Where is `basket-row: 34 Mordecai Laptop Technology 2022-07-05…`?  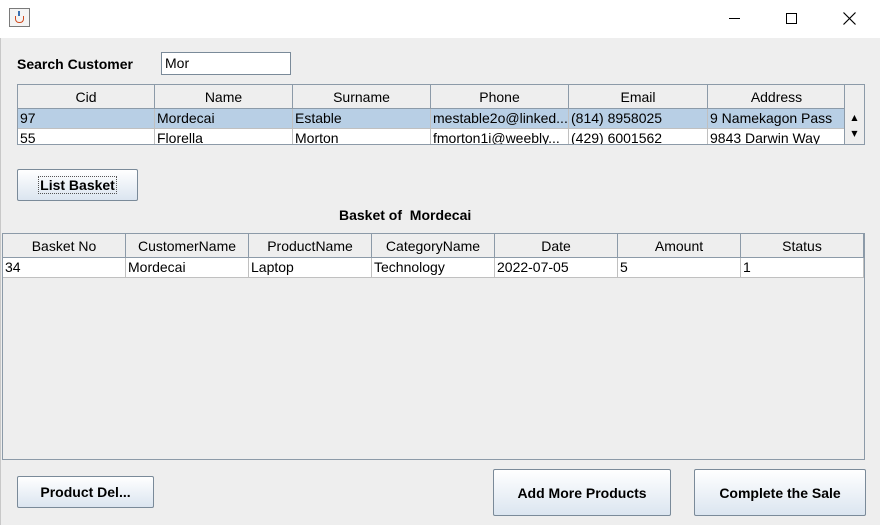 basket-row: 34 Mordecai Laptop Technology 2022-07-05… is located at coordinates (433, 268).